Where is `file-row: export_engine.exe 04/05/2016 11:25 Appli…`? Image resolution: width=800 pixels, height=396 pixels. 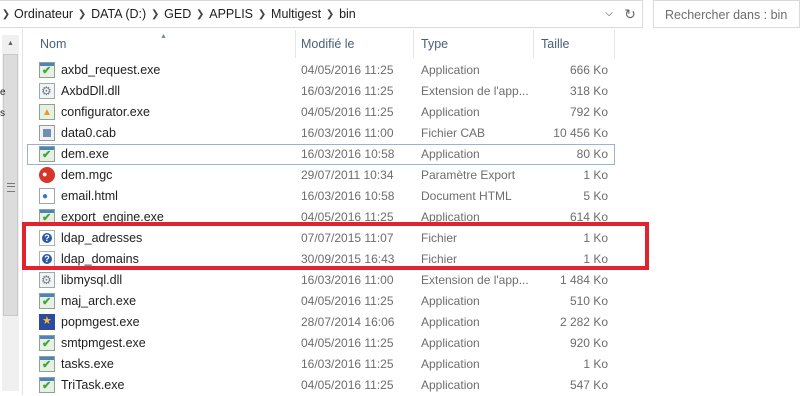 file-row: export_engine.exe 04/05/2016 11:25 Appli… is located at coordinates (321, 217).